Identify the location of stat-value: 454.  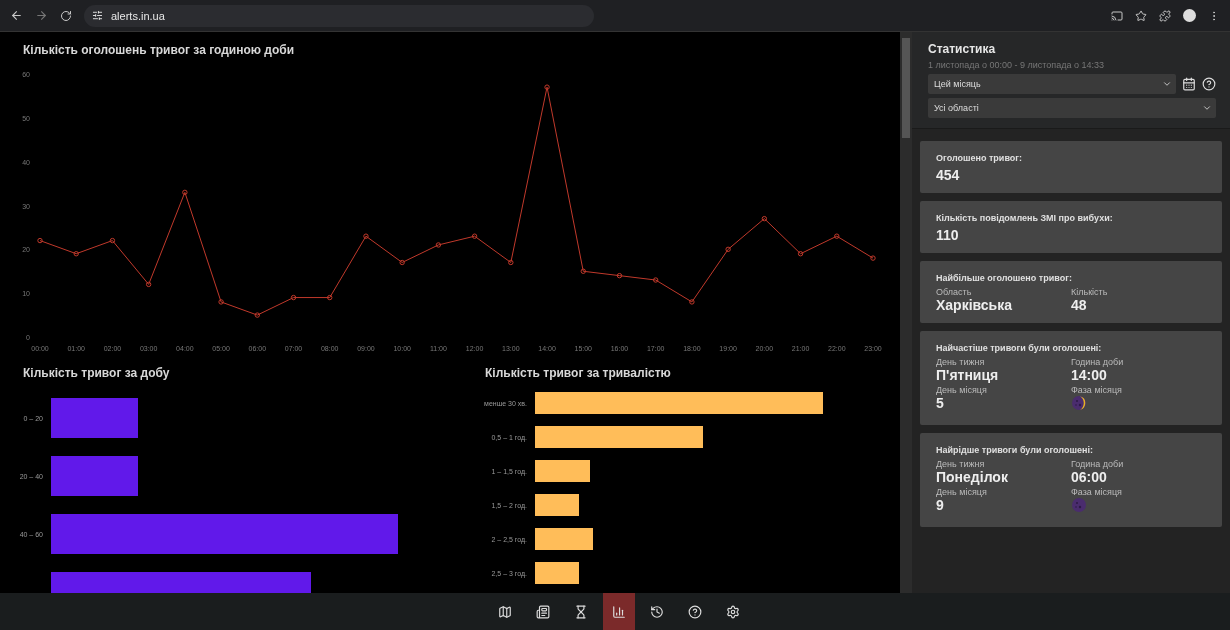
(948, 175).